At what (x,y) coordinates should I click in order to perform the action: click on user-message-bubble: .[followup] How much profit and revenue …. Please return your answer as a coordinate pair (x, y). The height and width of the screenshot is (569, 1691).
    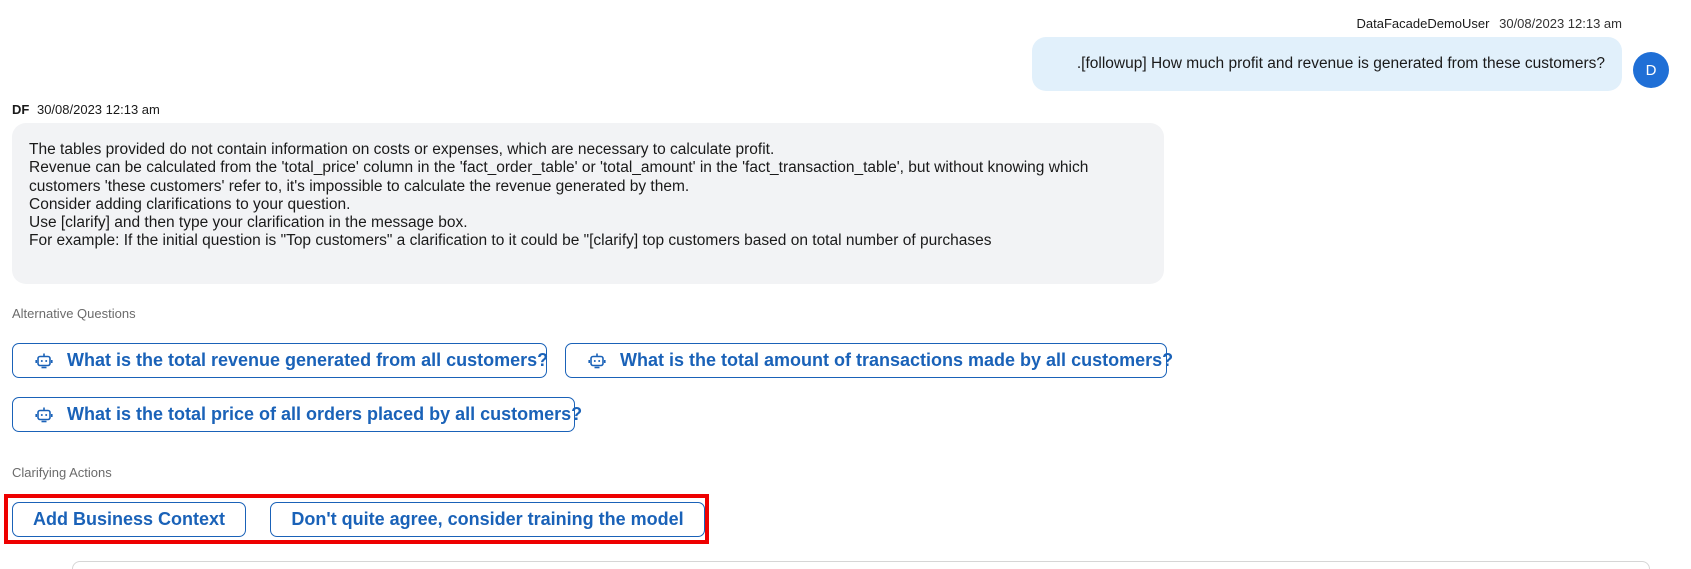
    Looking at the image, I should click on (1327, 64).